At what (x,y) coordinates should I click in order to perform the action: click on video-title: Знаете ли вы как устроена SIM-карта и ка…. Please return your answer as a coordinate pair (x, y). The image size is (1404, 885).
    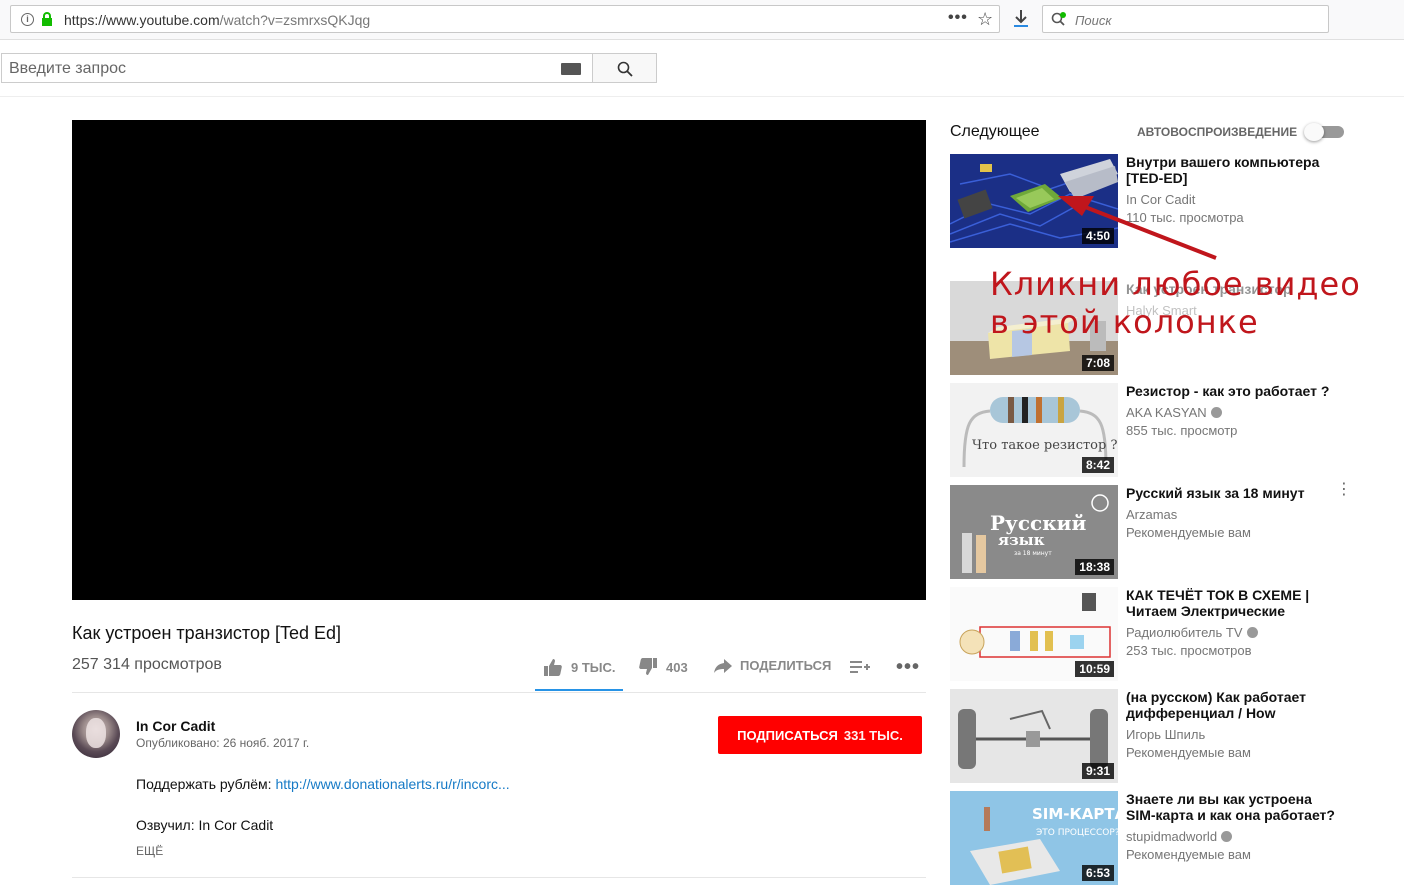
    Looking at the image, I should click on (1231, 807).